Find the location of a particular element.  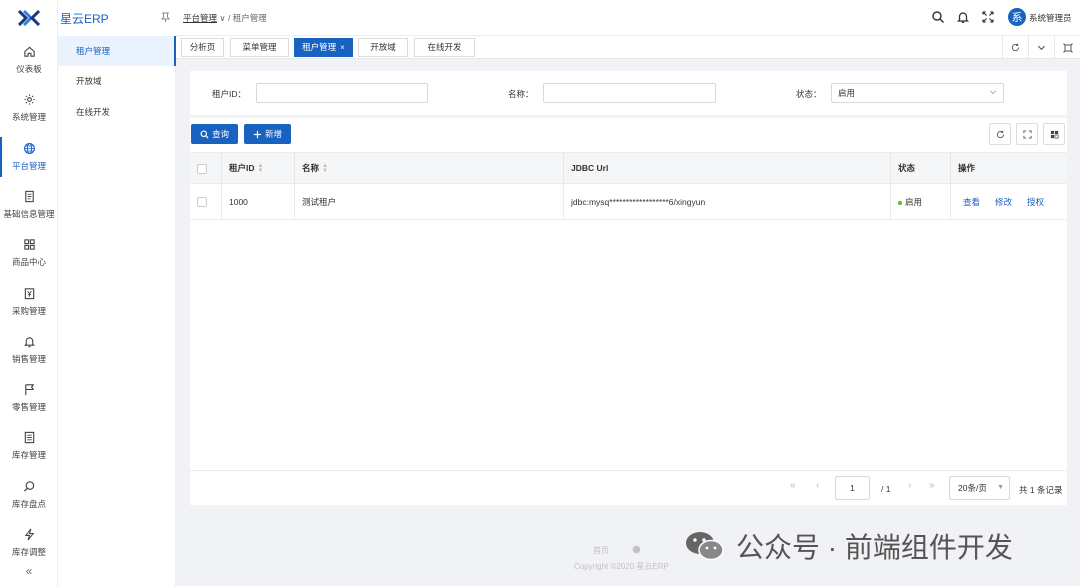

select-all-checkbox is located at coordinates (202, 169).